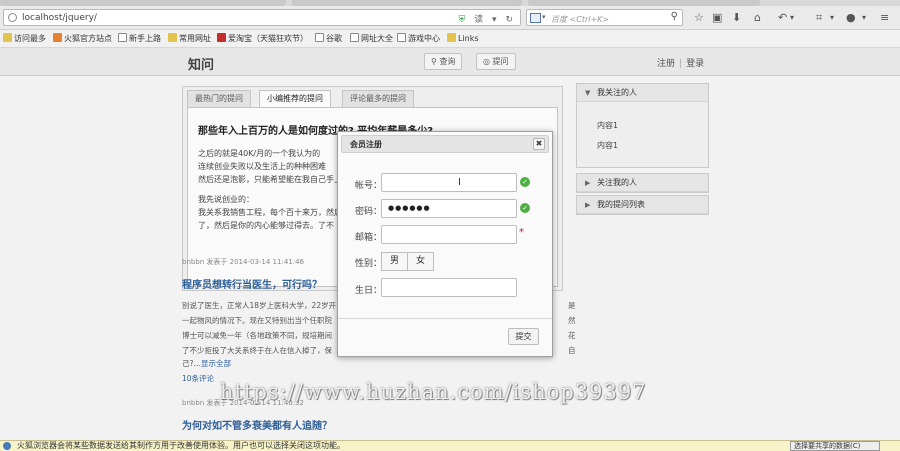  I want to click on question-body-fragment: 花, so click(572, 335).